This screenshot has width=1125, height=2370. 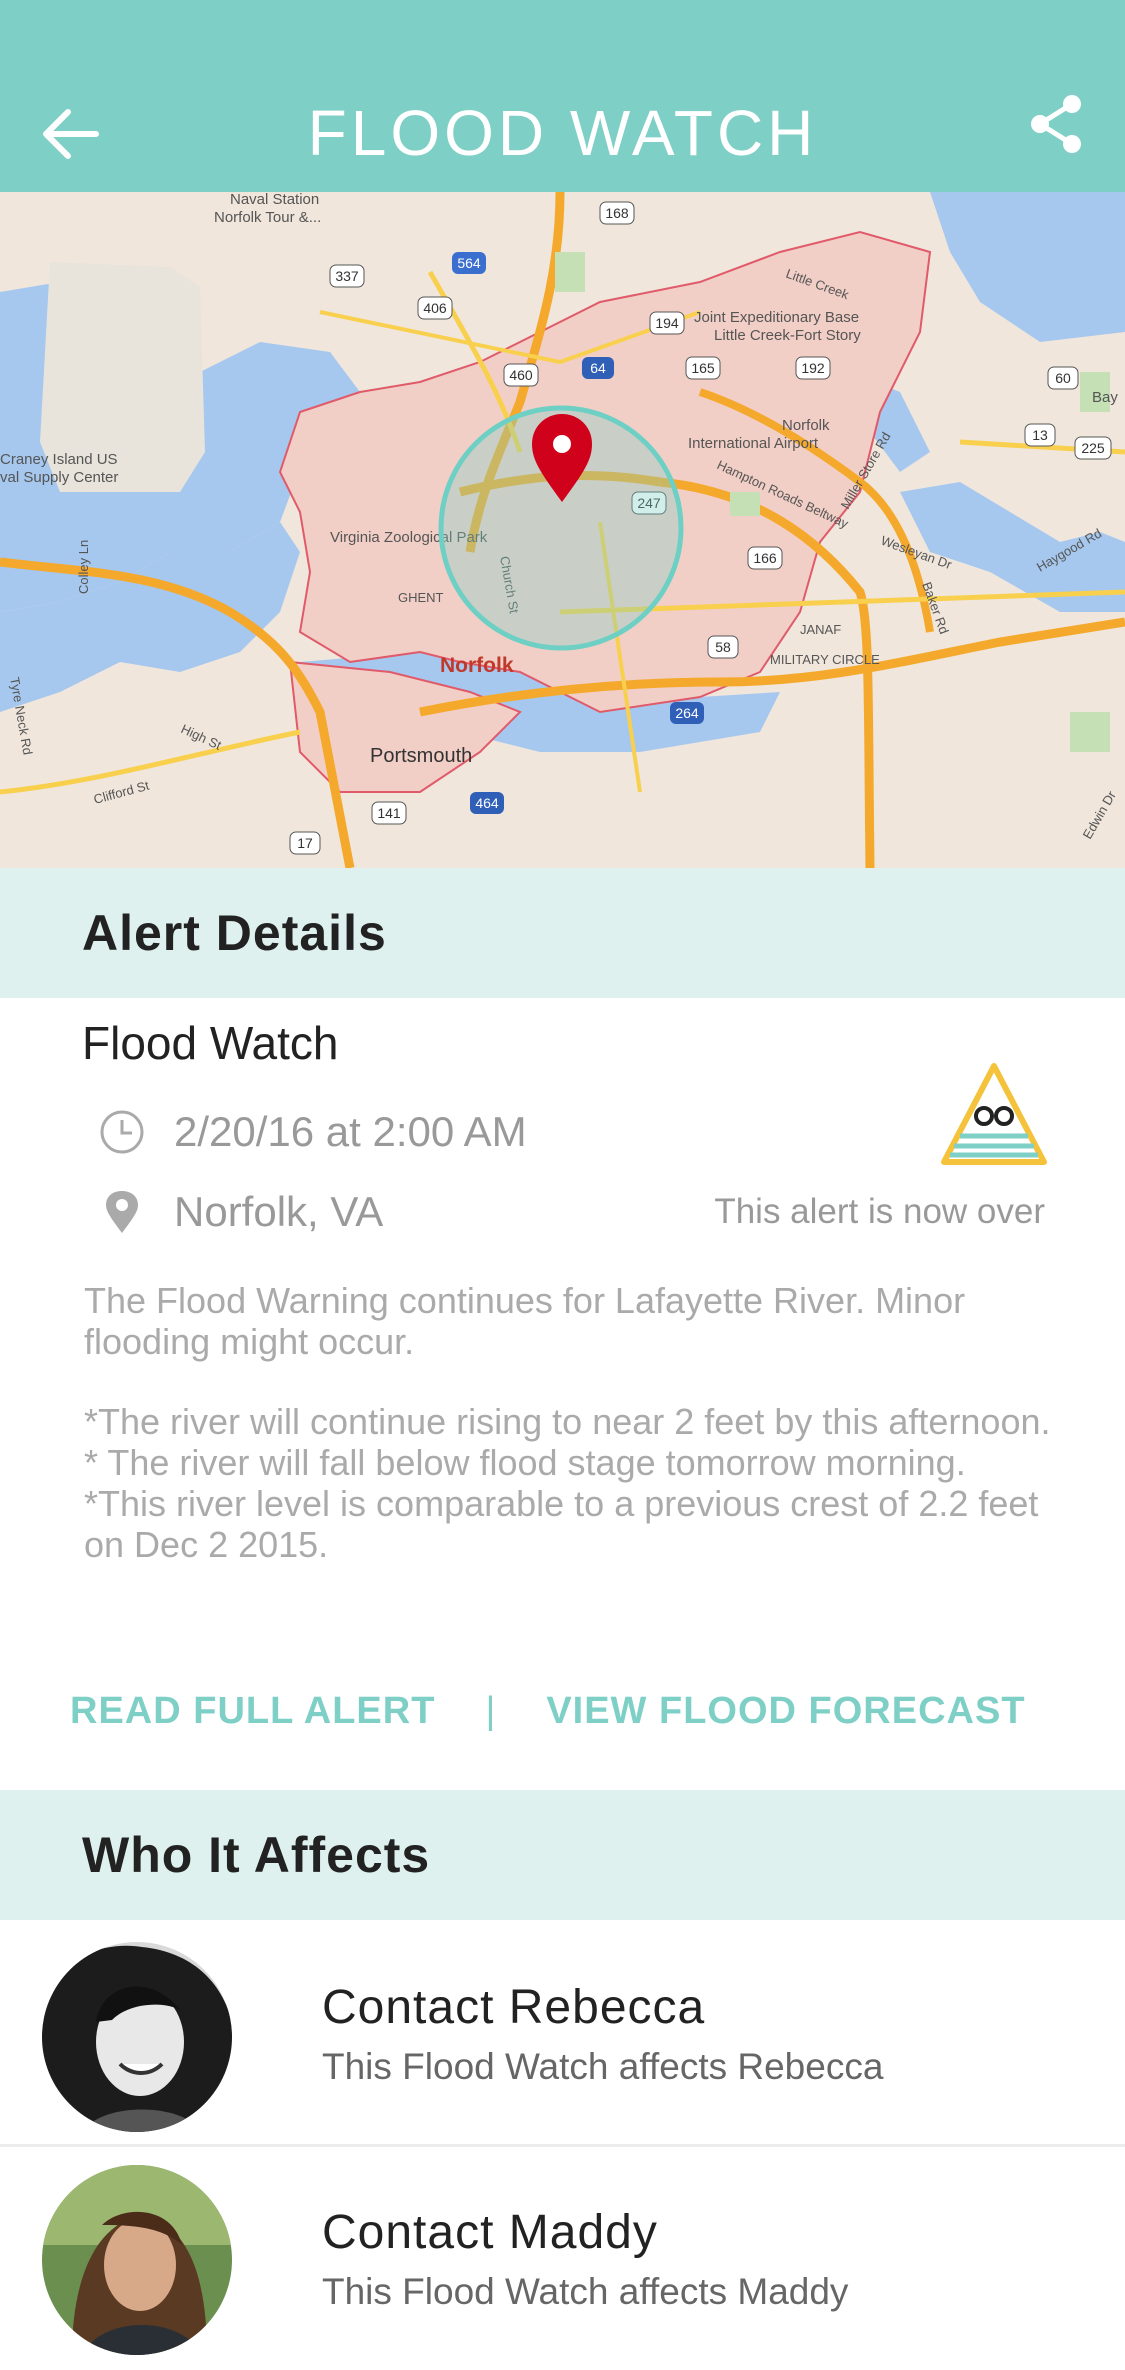 I want to click on svg-text: 168, so click(x=617, y=213).